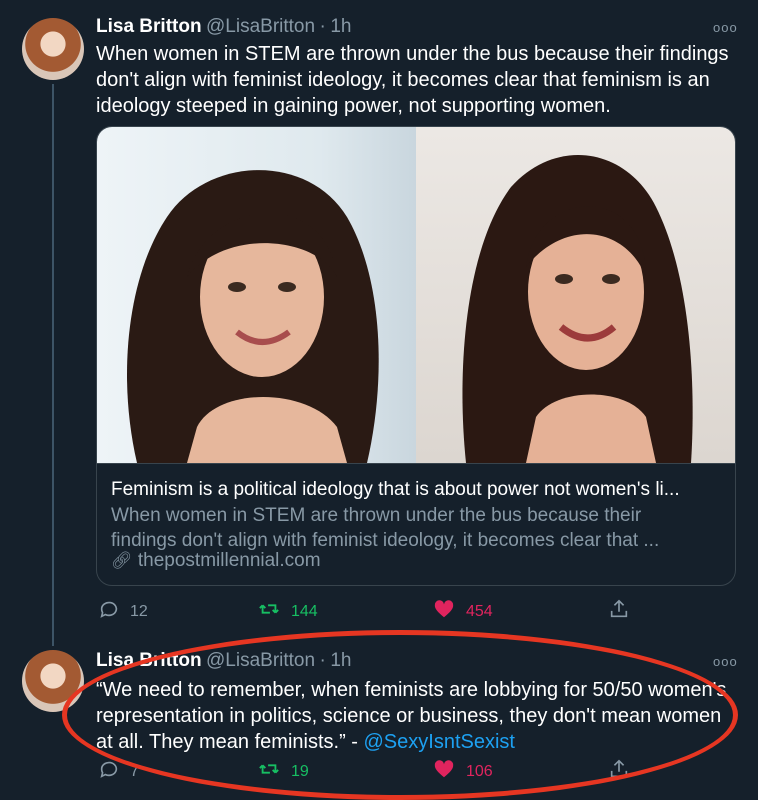  I want to click on retweet-button: 144, so click(287, 611).